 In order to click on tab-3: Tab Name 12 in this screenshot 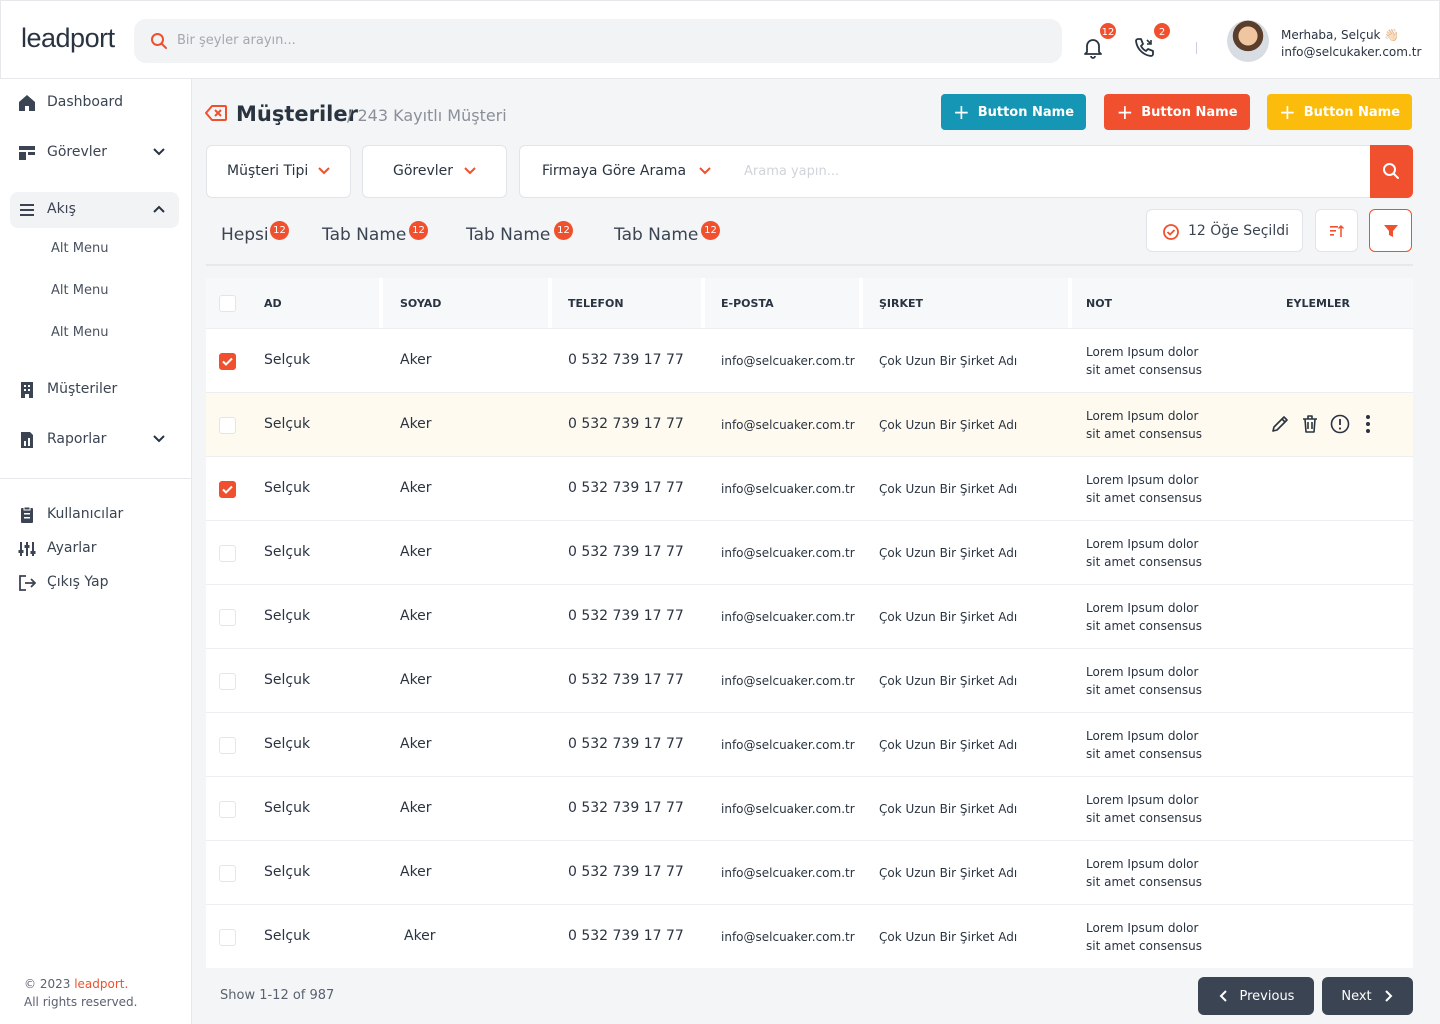, I will do `click(667, 233)`.